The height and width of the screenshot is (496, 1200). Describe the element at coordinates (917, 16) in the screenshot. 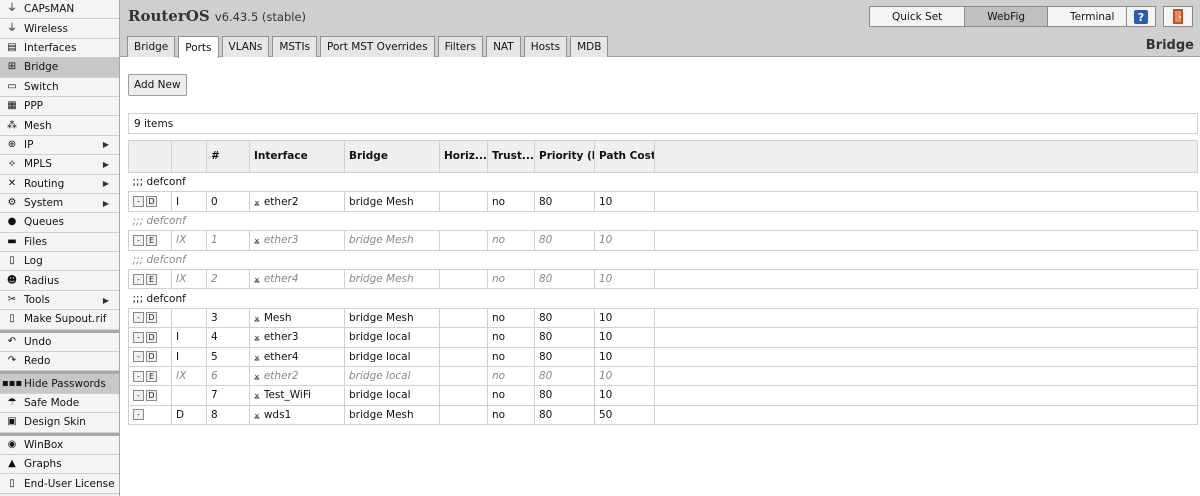

I see `mode-quick-set-button: Quick Set` at that location.